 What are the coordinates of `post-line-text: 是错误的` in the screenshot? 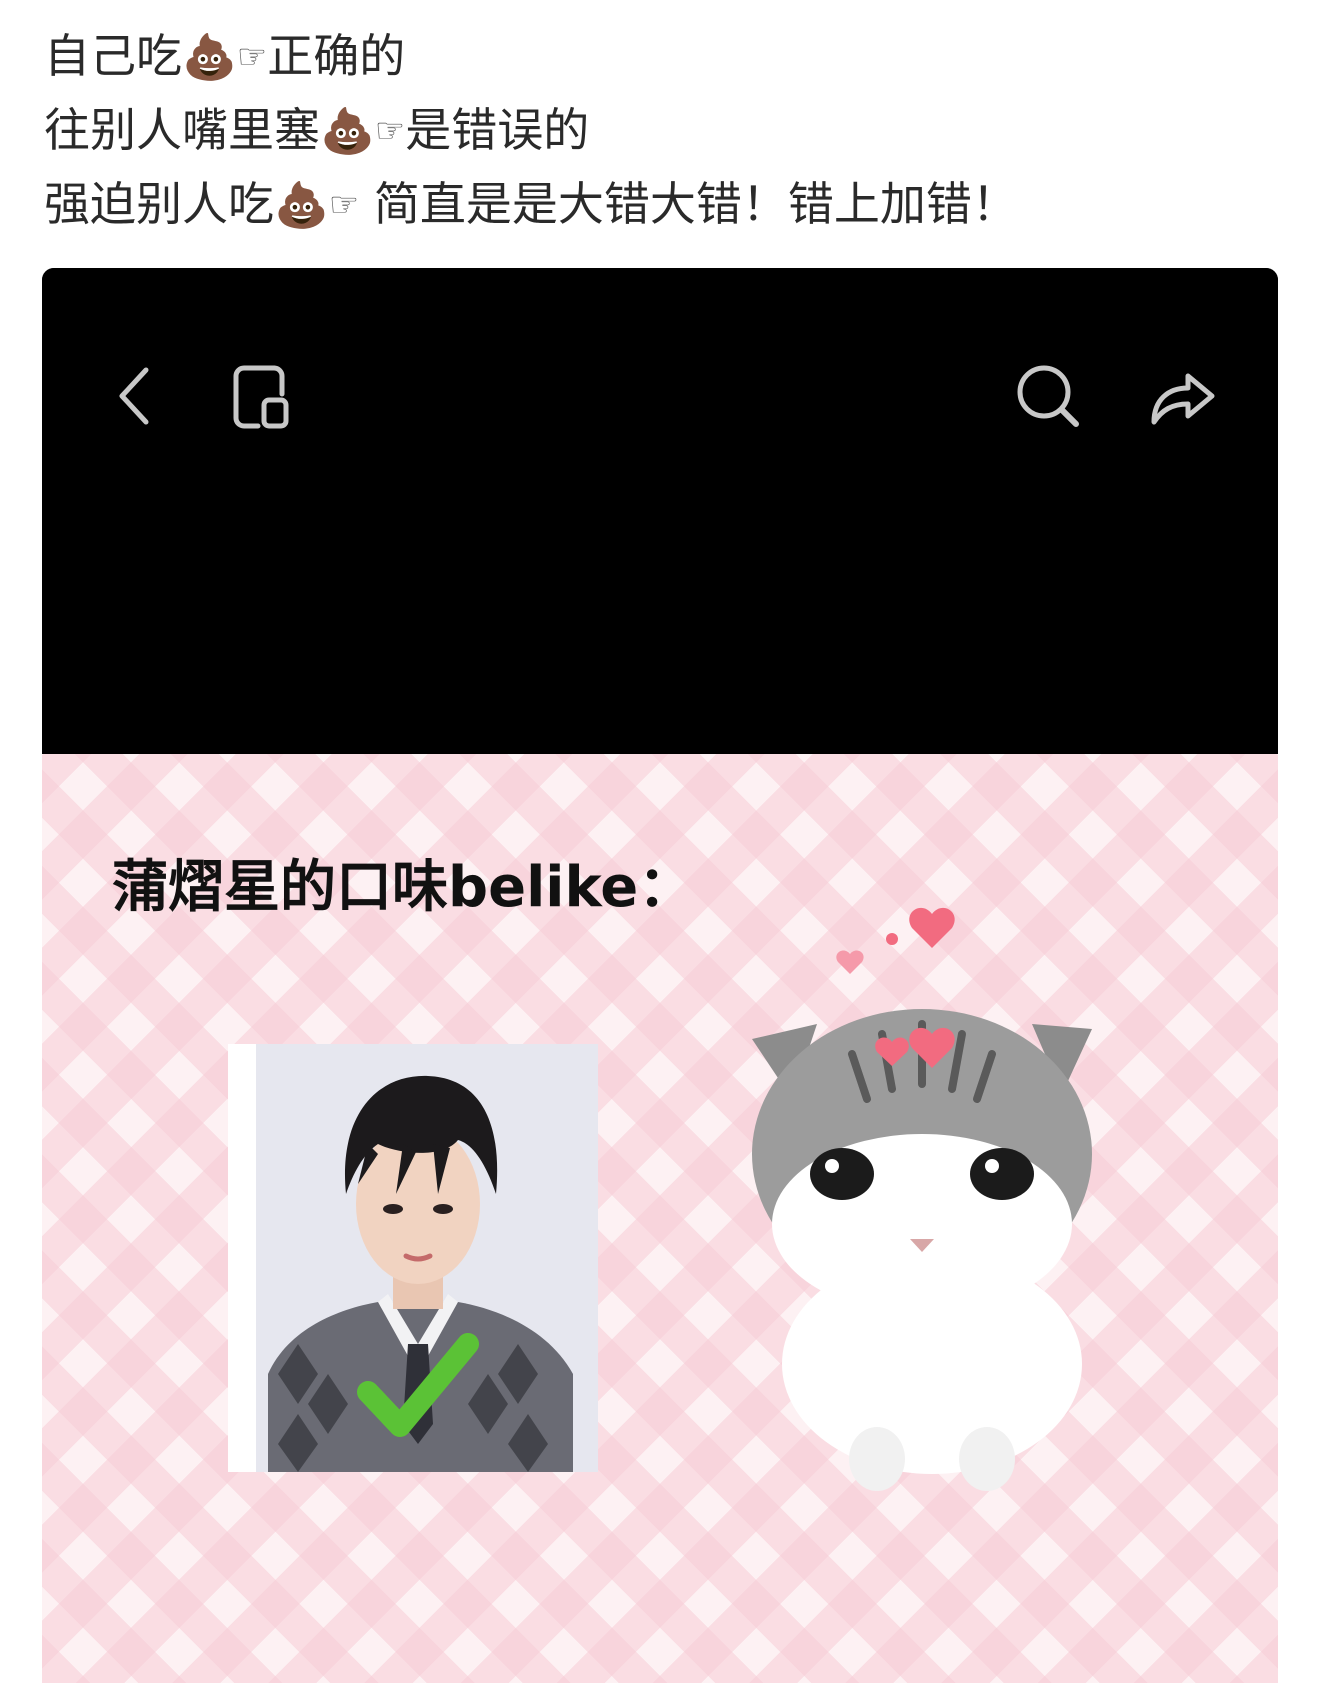 It's located at (497, 130).